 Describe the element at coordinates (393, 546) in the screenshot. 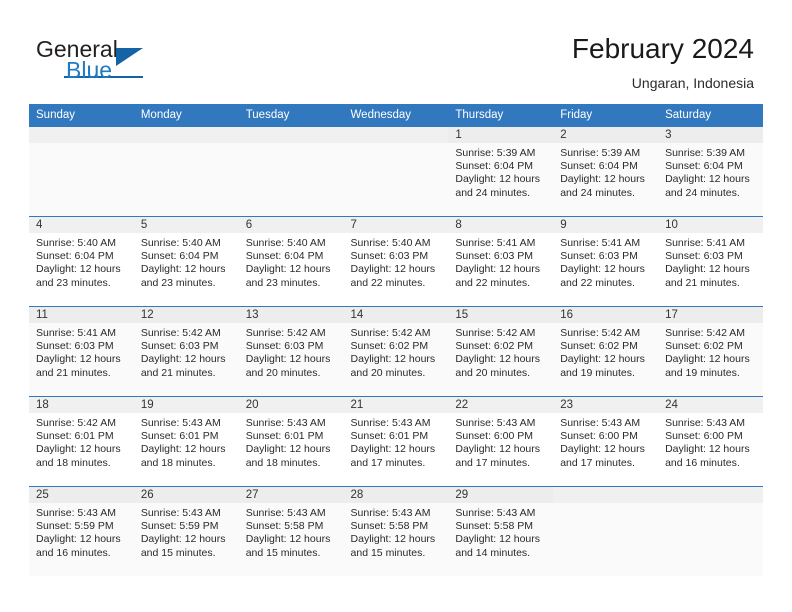

I see `daylight-text: Daylight: 12 hours and 15 minutes.` at that location.